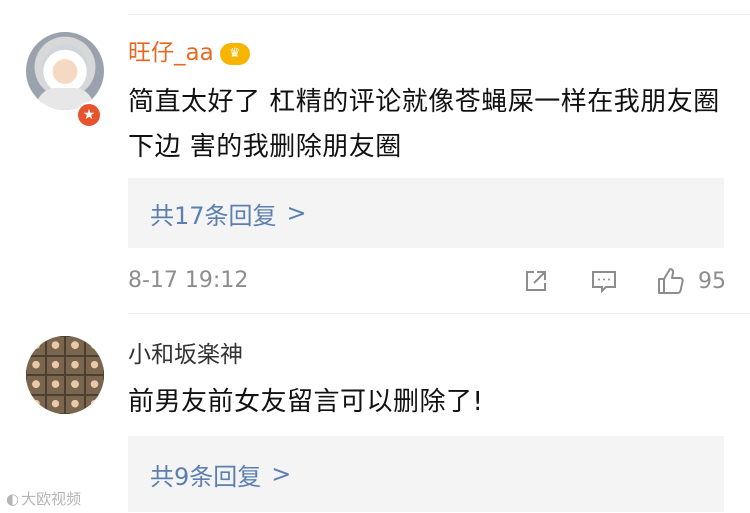 This screenshot has height=513, width=750. I want to click on share-button, so click(536, 281).